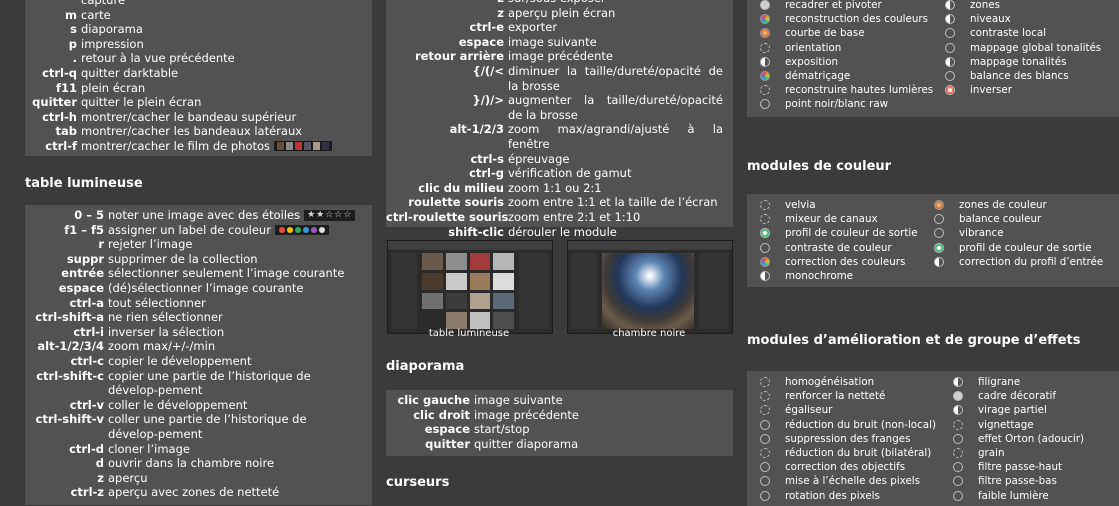 Image resolution: width=1119 pixels, height=506 pixels. I want to click on base-curve-icon, so click(765, 33).